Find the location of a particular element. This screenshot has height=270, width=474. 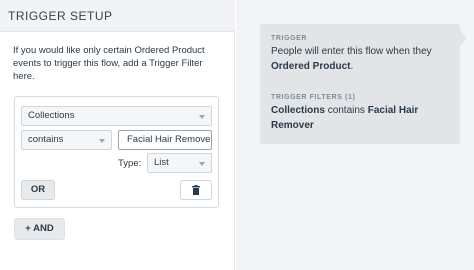

or-button: OR is located at coordinates (38, 190).